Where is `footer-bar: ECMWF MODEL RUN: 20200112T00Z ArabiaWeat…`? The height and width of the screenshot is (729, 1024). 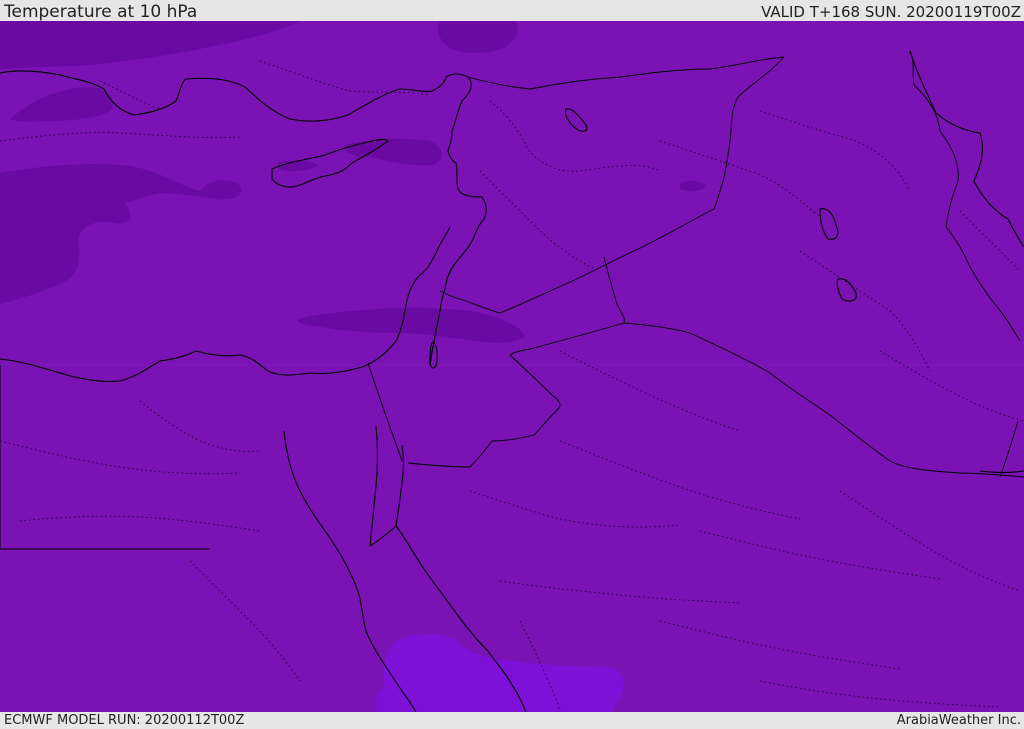 footer-bar: ECMWF MODEL RUN: 20200112T00Z ArabiaWeat… is located at coordinates (512, 720).